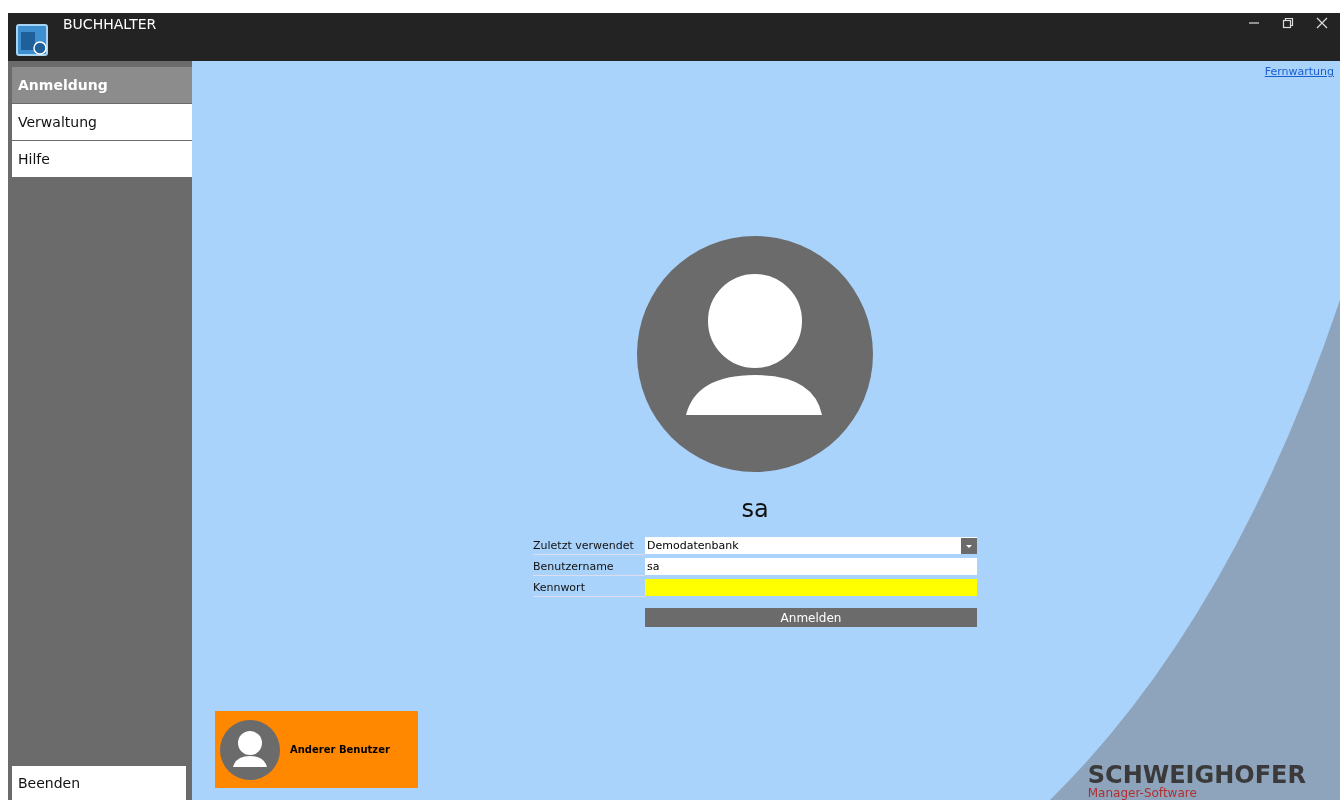 The height and width of the screenshot is (800, 1340). Describe the element at coordinates (811, 566) in the screenshot. I see `username-field: sa` at that location.